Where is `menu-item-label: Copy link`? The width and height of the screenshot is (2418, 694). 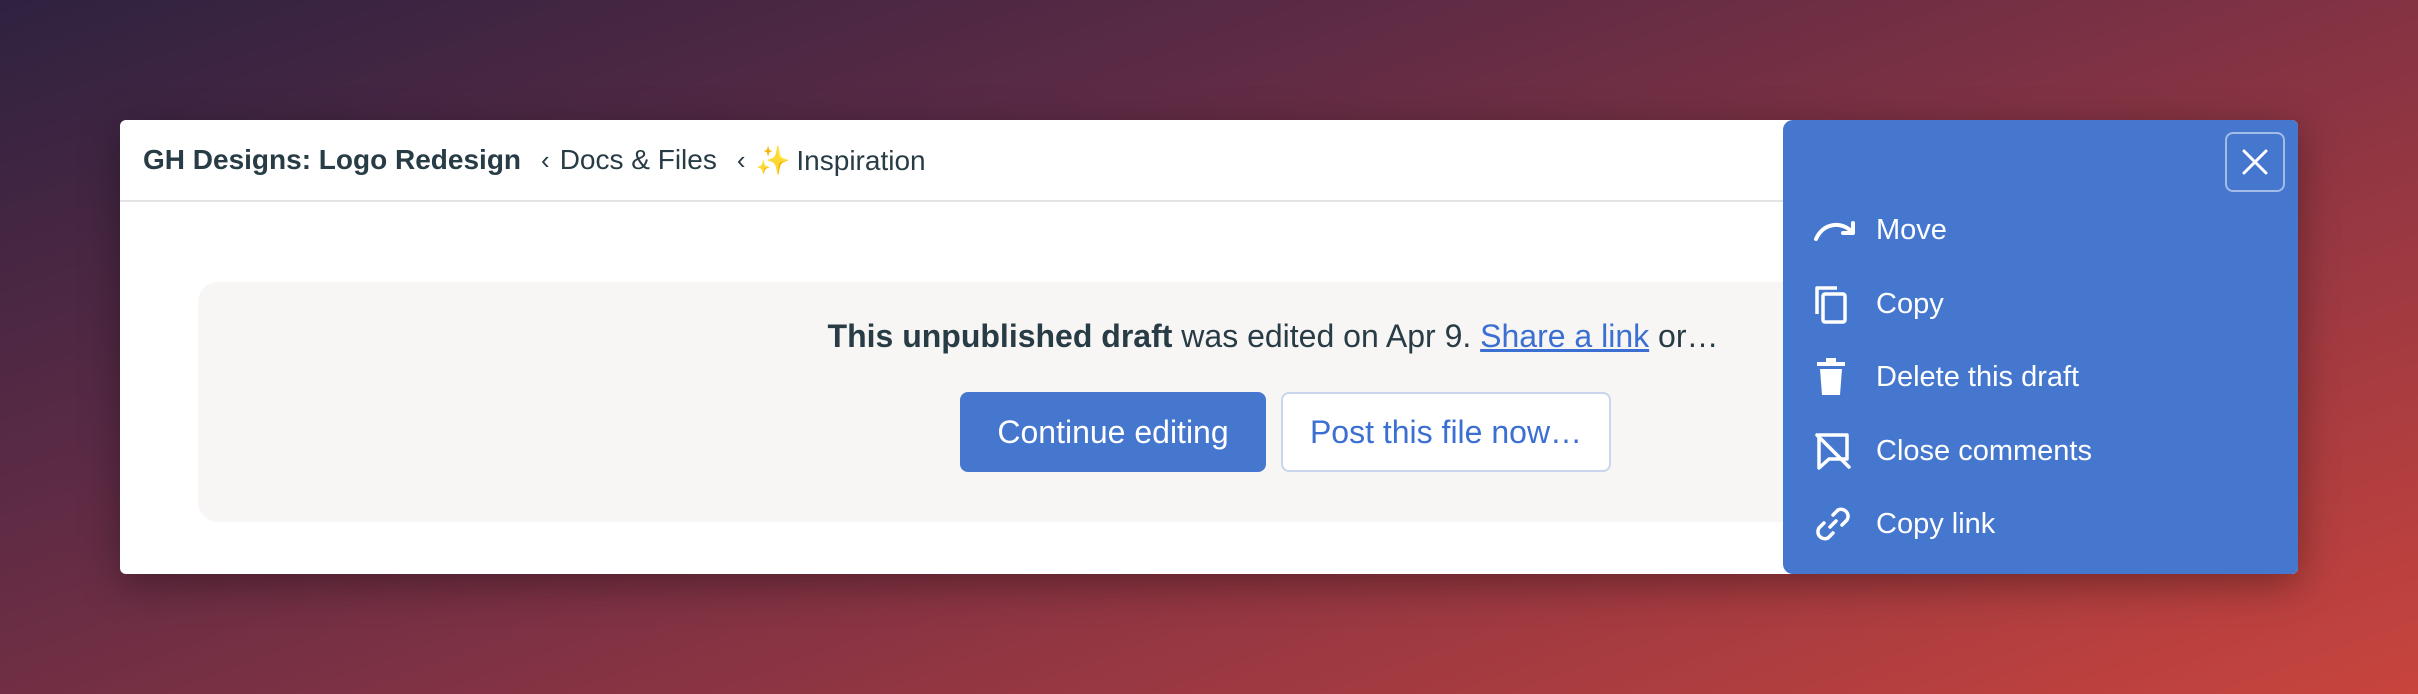 menu-item-label: Copy link is located at coordinates (1936, 523).